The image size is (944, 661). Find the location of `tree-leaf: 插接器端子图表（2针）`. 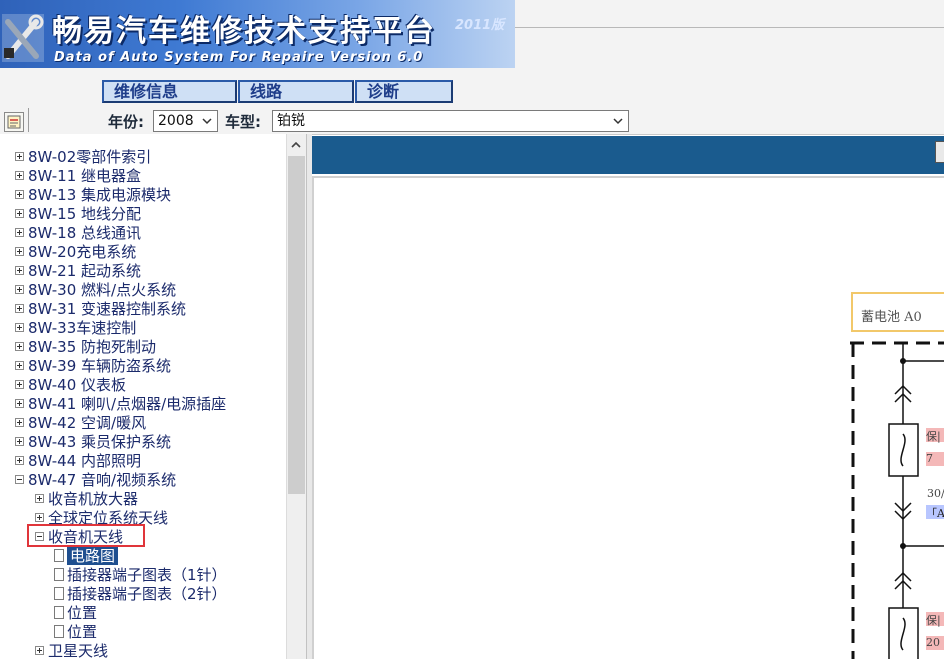

tree-leaf: 插接器端子图表（2针） is located at coordinates (140, 594).